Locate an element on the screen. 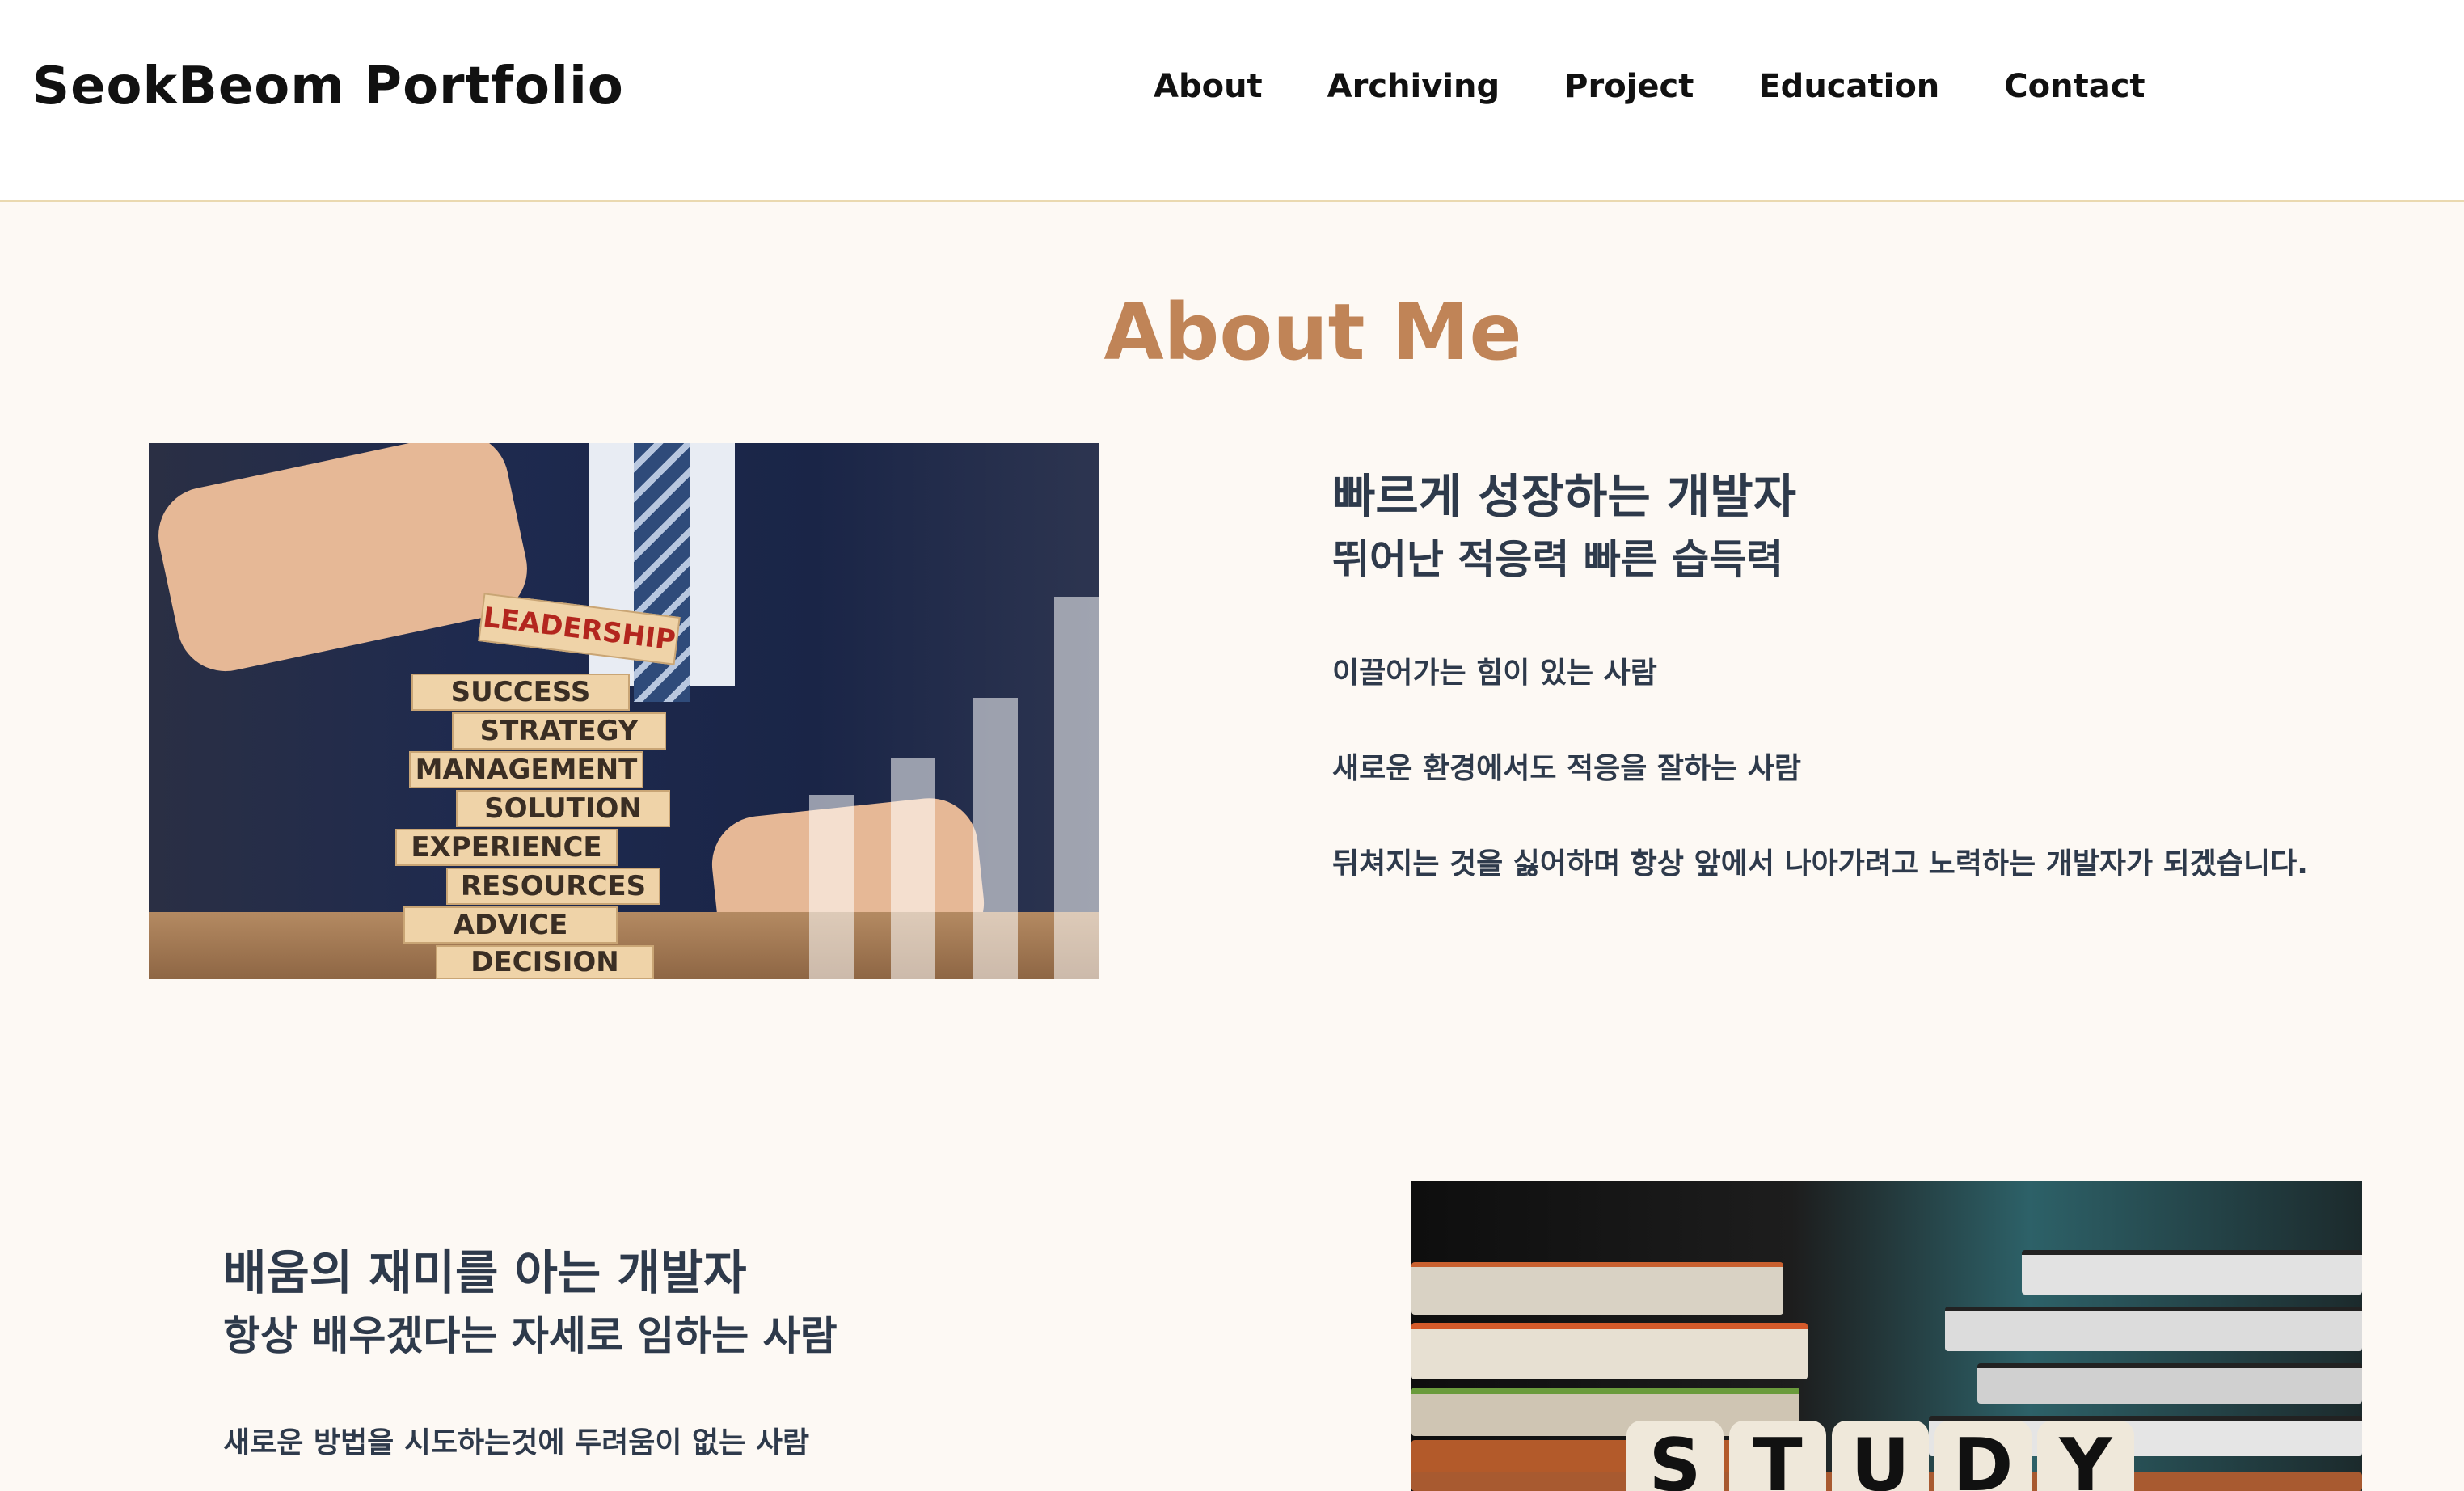 The image size is (2464, 1491). block-success: SUCCESS is located at coordinates (521, 692).